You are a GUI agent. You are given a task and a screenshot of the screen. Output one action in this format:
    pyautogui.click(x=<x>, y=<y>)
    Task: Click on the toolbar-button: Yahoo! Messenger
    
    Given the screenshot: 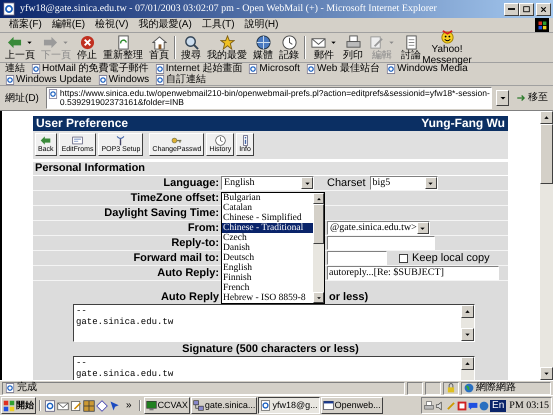 What is the action you would take?
    pyautogui.click(x=447, y=47)
    